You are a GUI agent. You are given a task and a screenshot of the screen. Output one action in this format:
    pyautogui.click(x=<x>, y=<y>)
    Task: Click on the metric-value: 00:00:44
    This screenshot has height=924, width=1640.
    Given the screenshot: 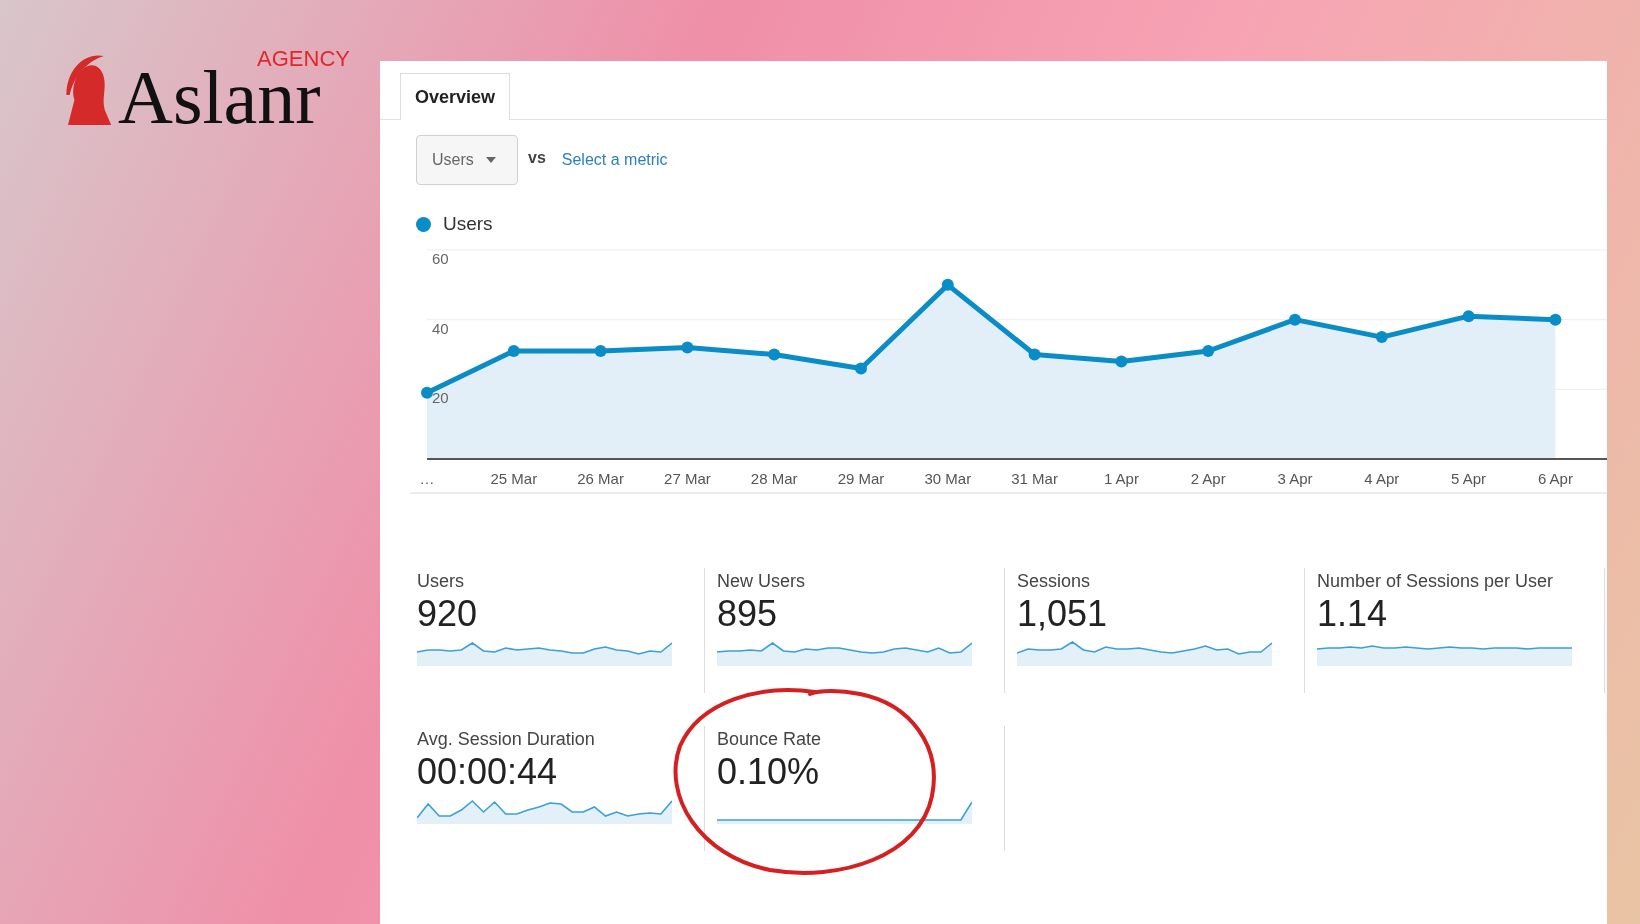 What is the action you would take?
    pyautogui.click(x=488, y=771)
    